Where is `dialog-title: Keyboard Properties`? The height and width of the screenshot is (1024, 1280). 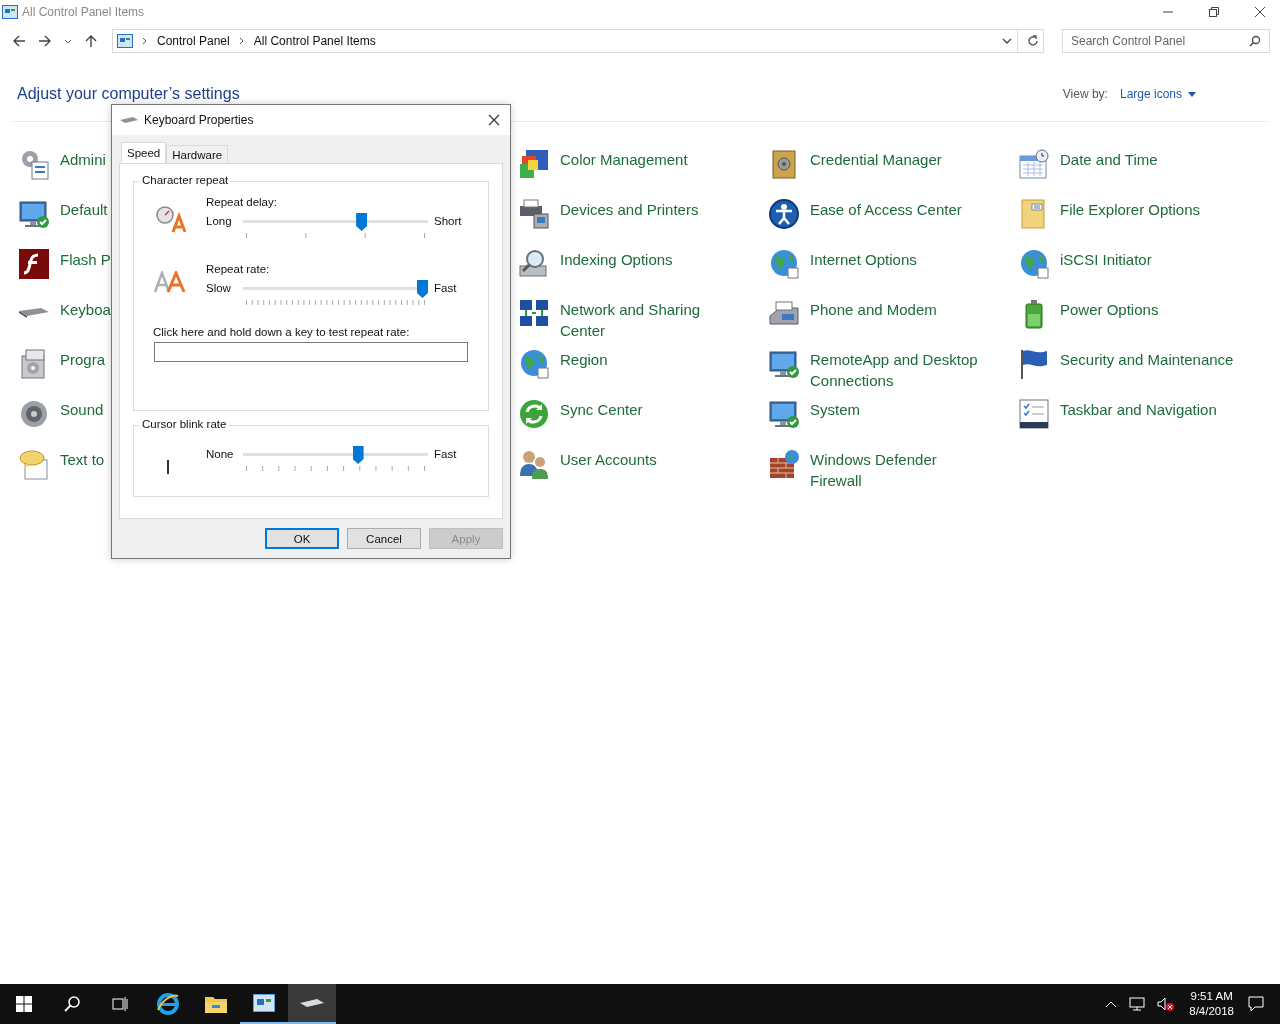 dialog-title: Keyboard Properties is located at coordinates (199, 120).